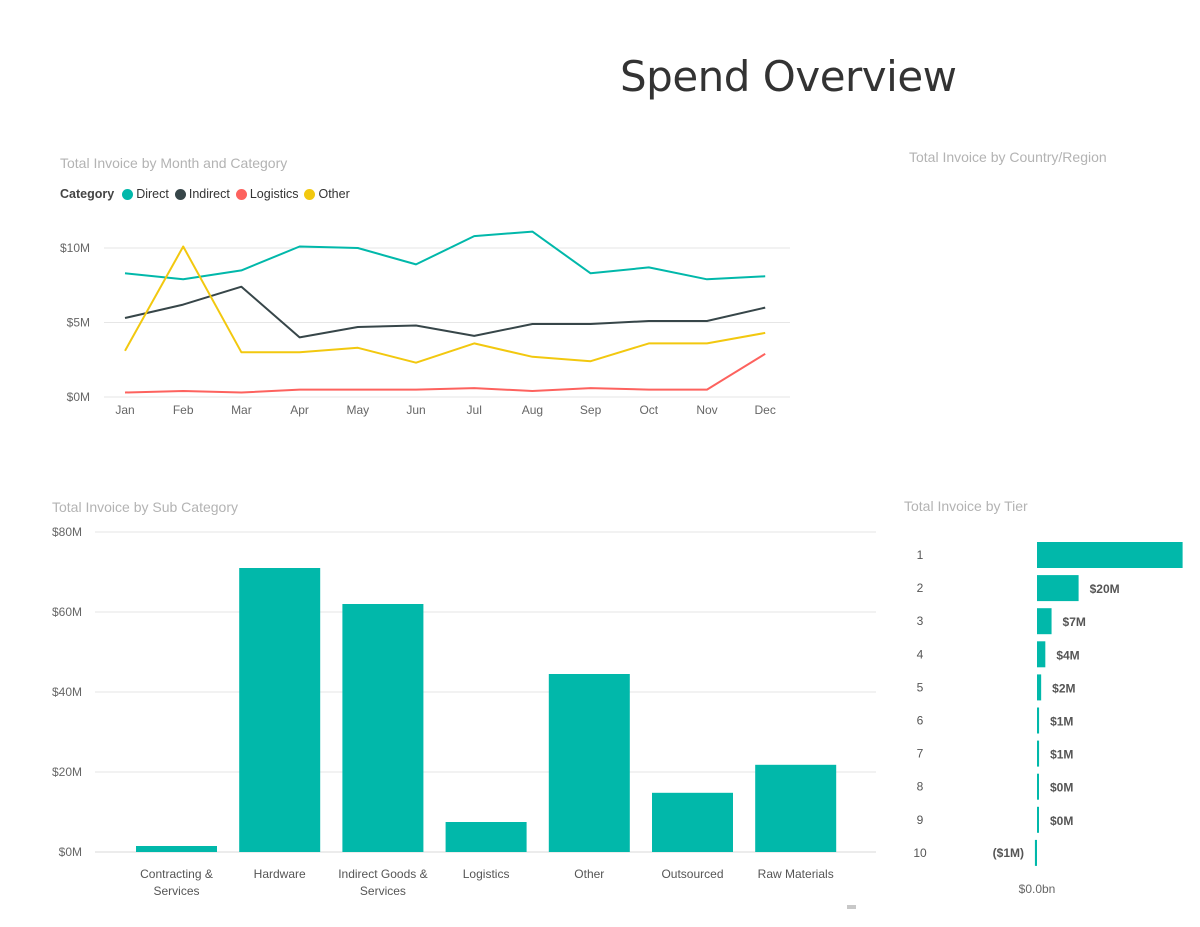  Describe the element at coordinates (67, 772) in the screenshot. I see `column-ytick-20m: $20M` at that location.